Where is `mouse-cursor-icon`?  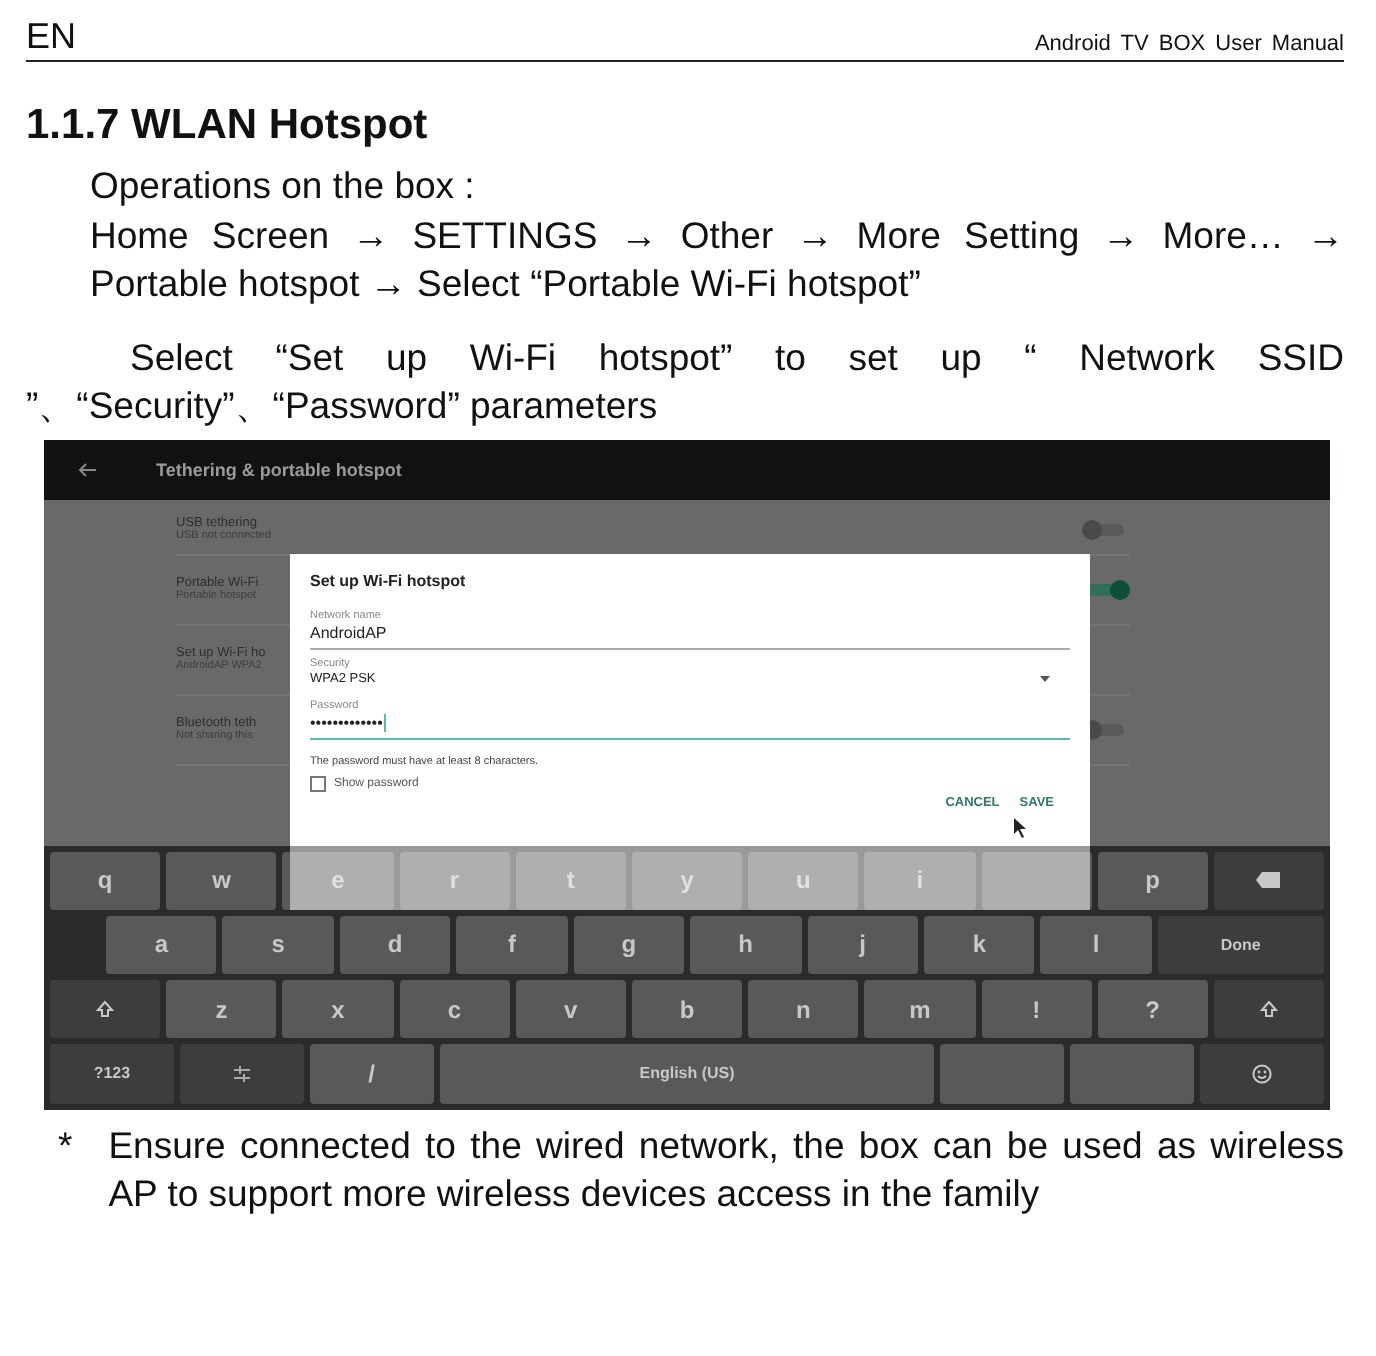 mouse-cursor-icon is located at coordinates (1021, 827).